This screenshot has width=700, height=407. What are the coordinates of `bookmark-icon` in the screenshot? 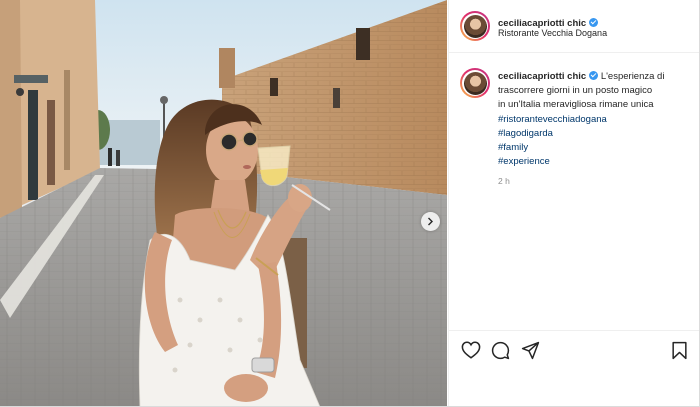 It's located at (679, 350).